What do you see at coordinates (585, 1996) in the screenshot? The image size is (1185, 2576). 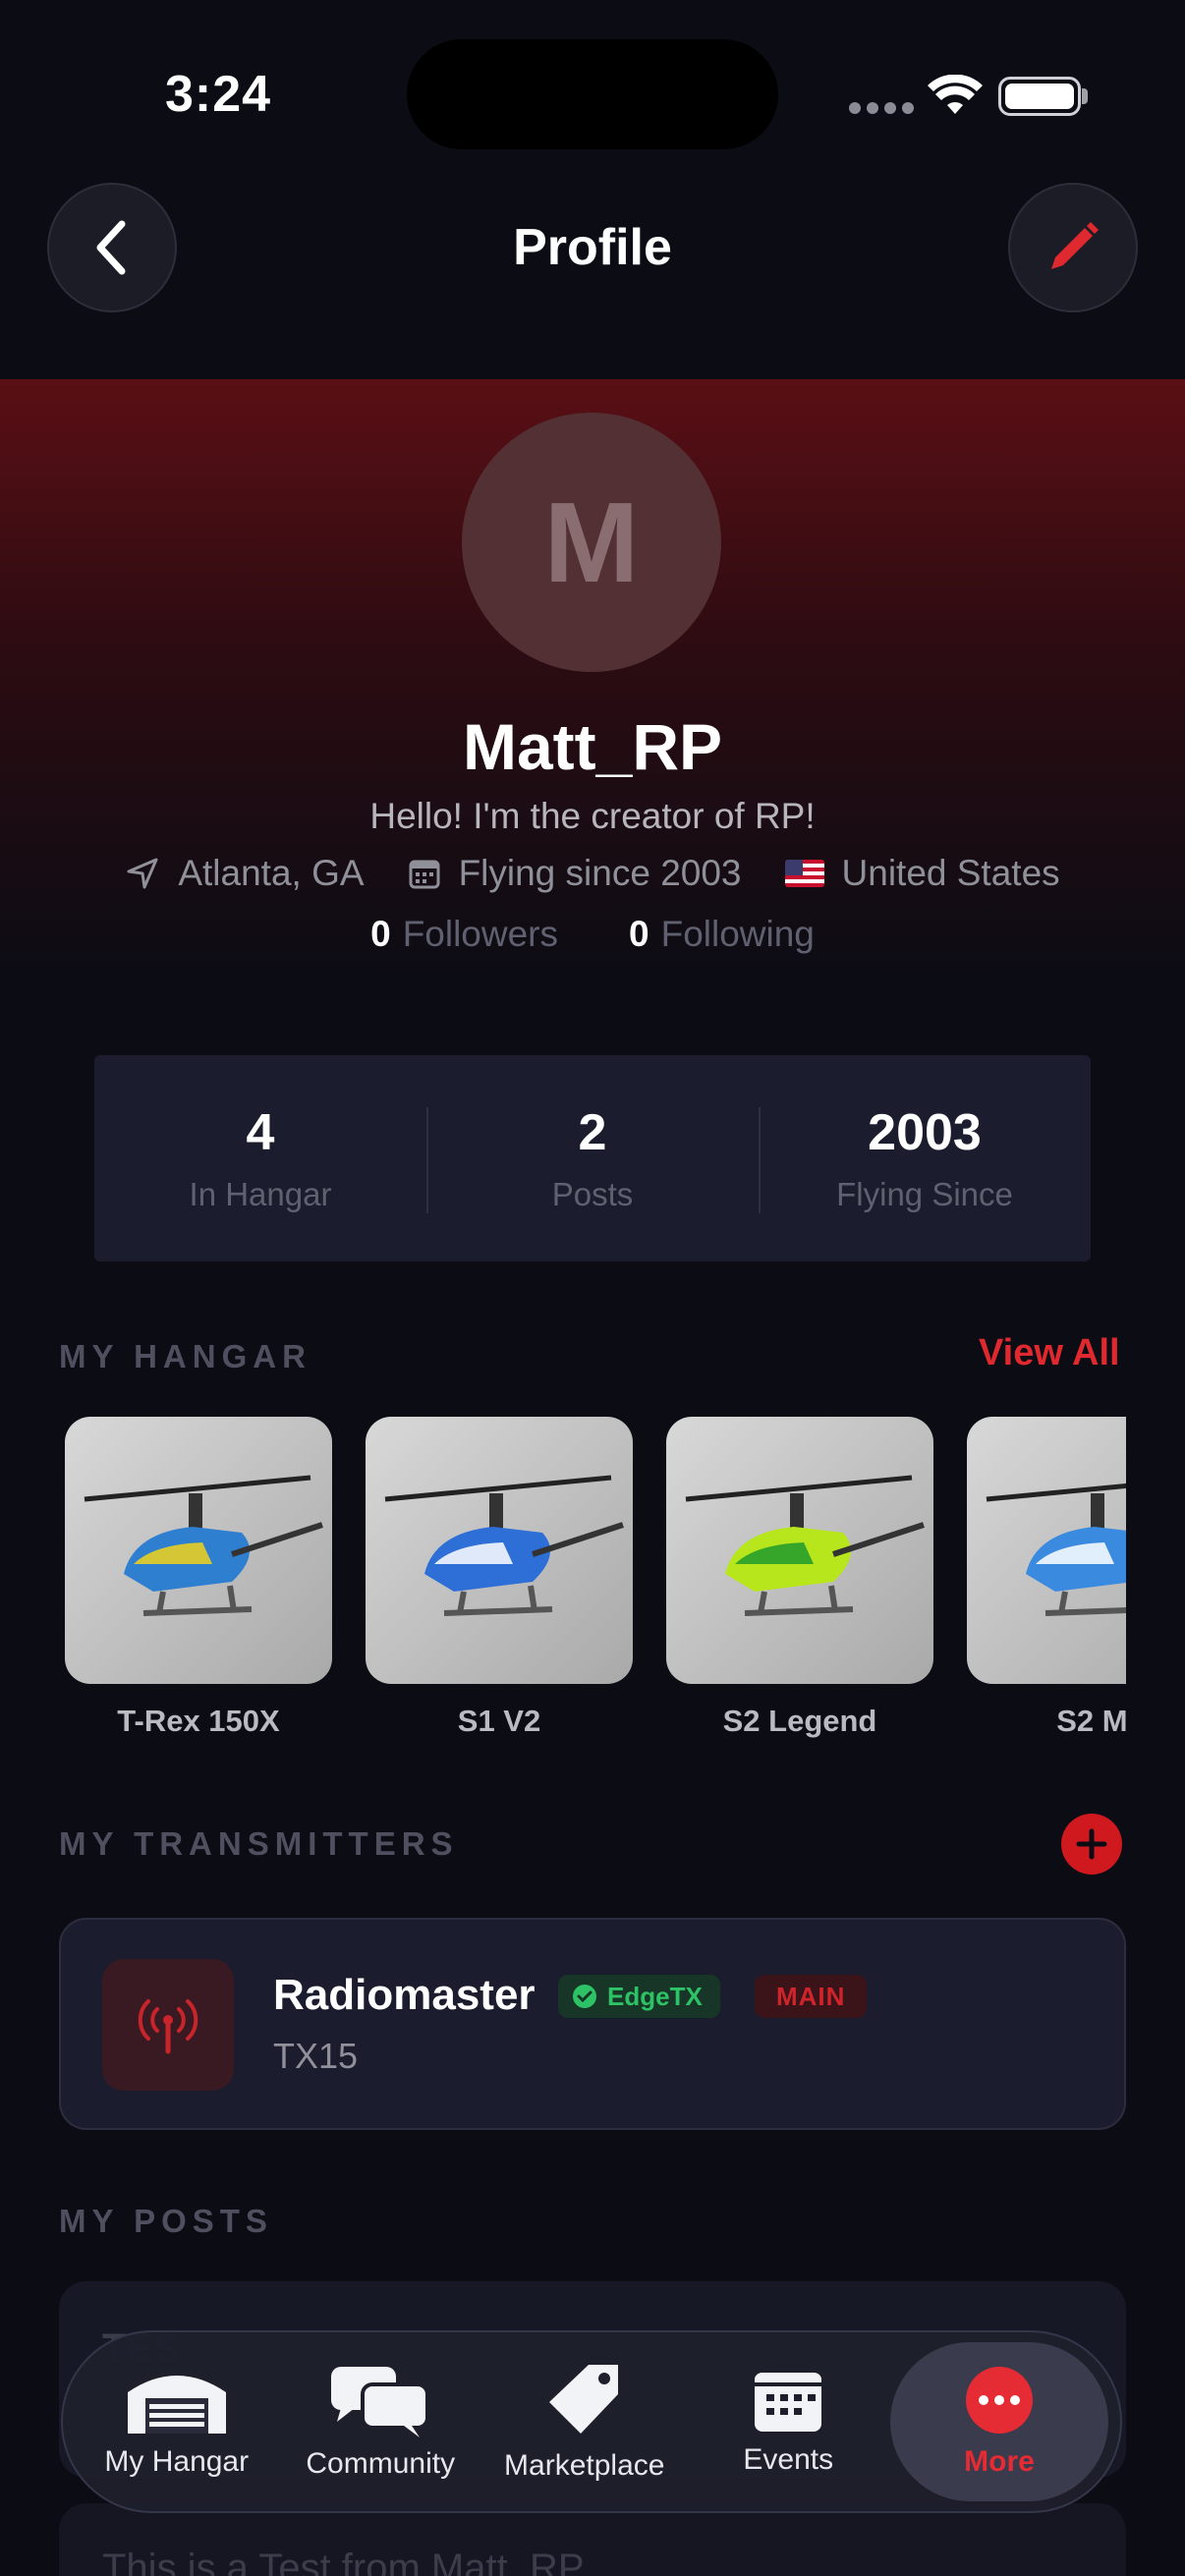 I see `verified-check-icon` at bounding box center [585, 1996].